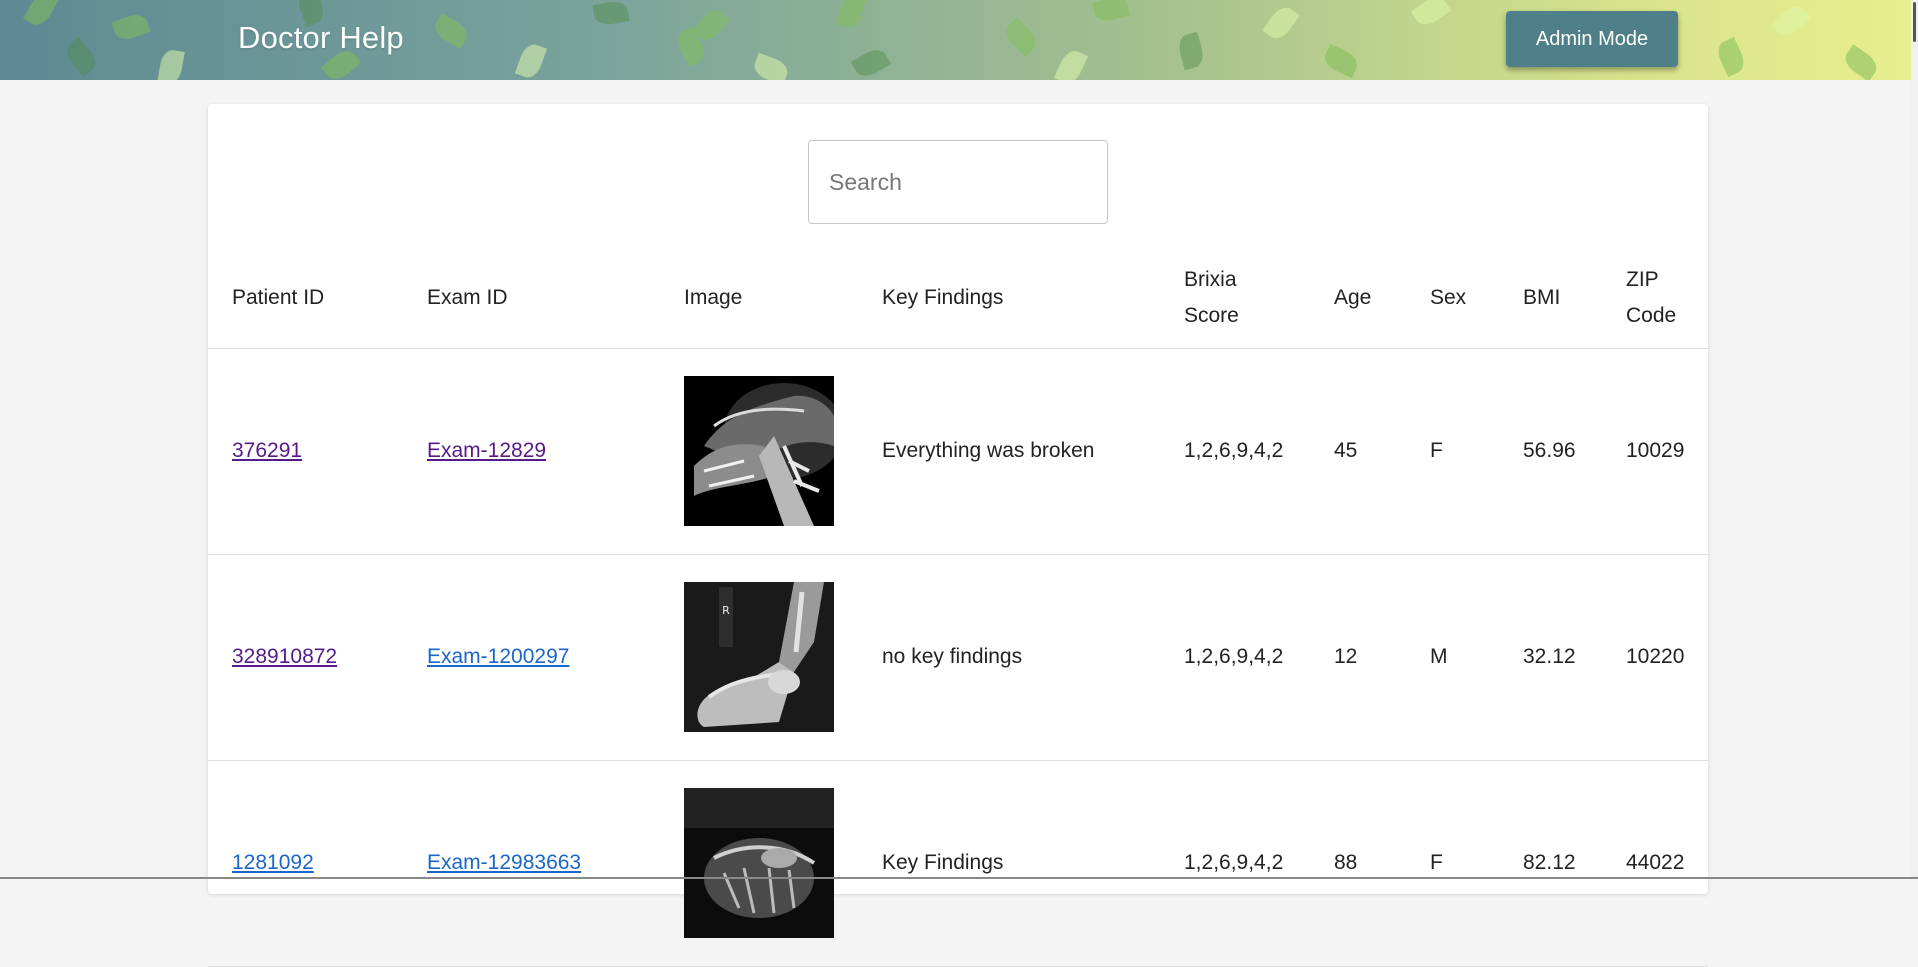  What do you see at coordinates (1914, 439) in the screenshot?
I see `vertical-scrollbar` at bounding box center [1914, 439].